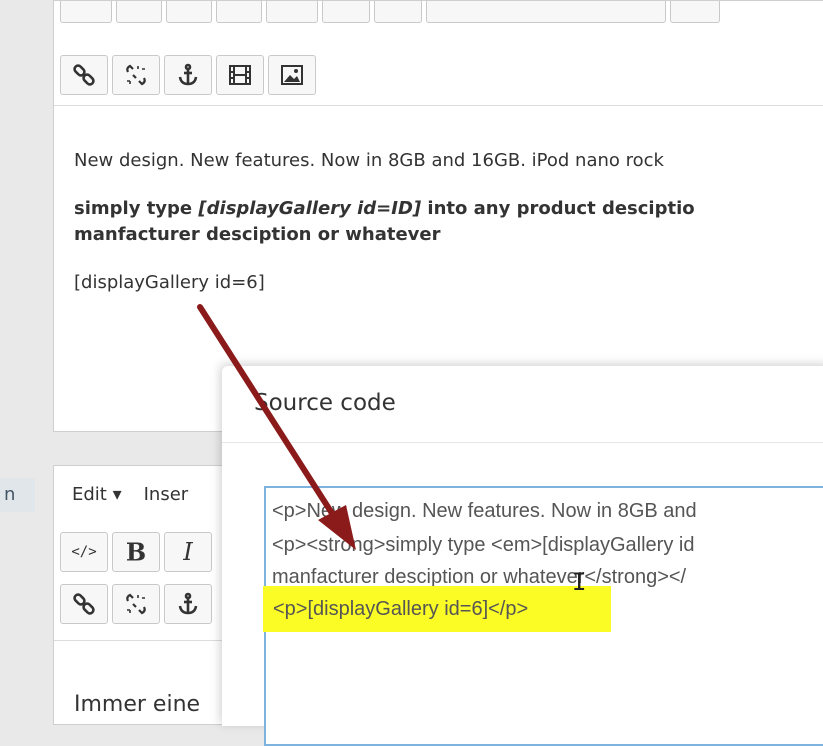 This screenshot has width=823, height=746. I want to click on italic-icon: I, so click(188, 552).